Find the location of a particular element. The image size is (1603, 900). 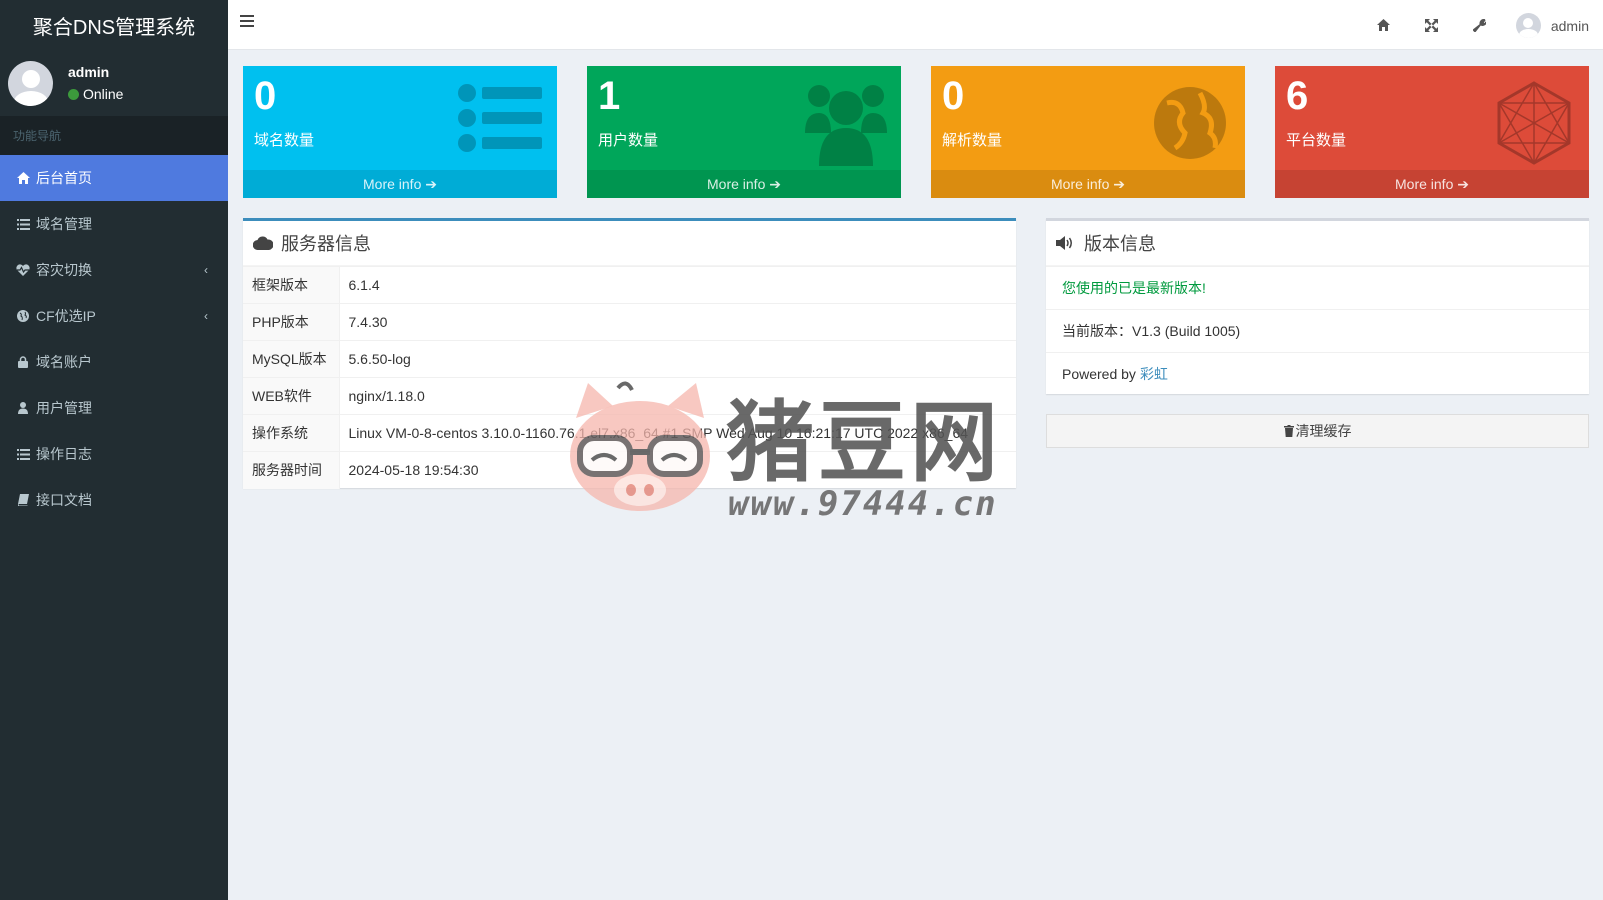

sidebar-item-label: 操作日志 is located at coordinates (64, 454).